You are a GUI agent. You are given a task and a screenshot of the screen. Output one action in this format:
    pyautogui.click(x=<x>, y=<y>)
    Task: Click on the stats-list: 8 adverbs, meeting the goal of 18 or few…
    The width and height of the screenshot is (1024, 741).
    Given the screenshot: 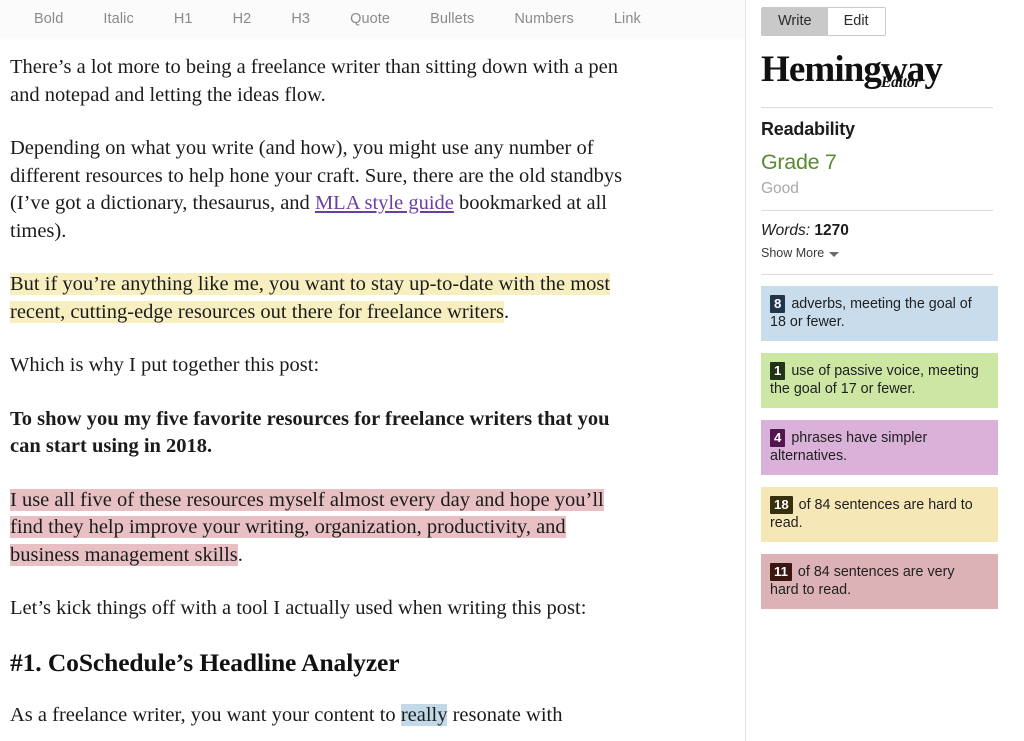 What is the action you would take?
    pyautogui.click(x=879, y=447)
    